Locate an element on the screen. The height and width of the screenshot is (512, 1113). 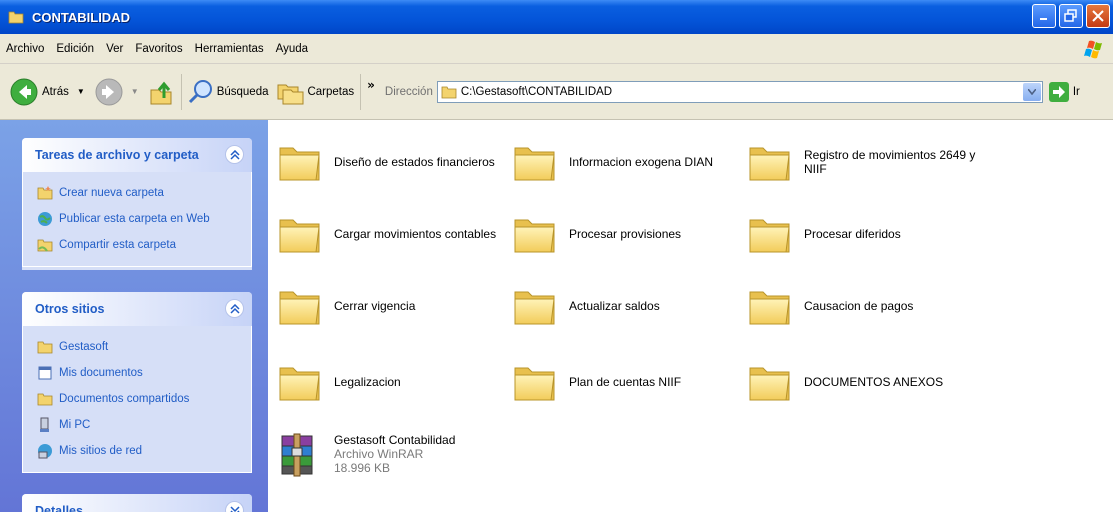
other-places-title: Otros sitios is located at coordinates (70, 309).